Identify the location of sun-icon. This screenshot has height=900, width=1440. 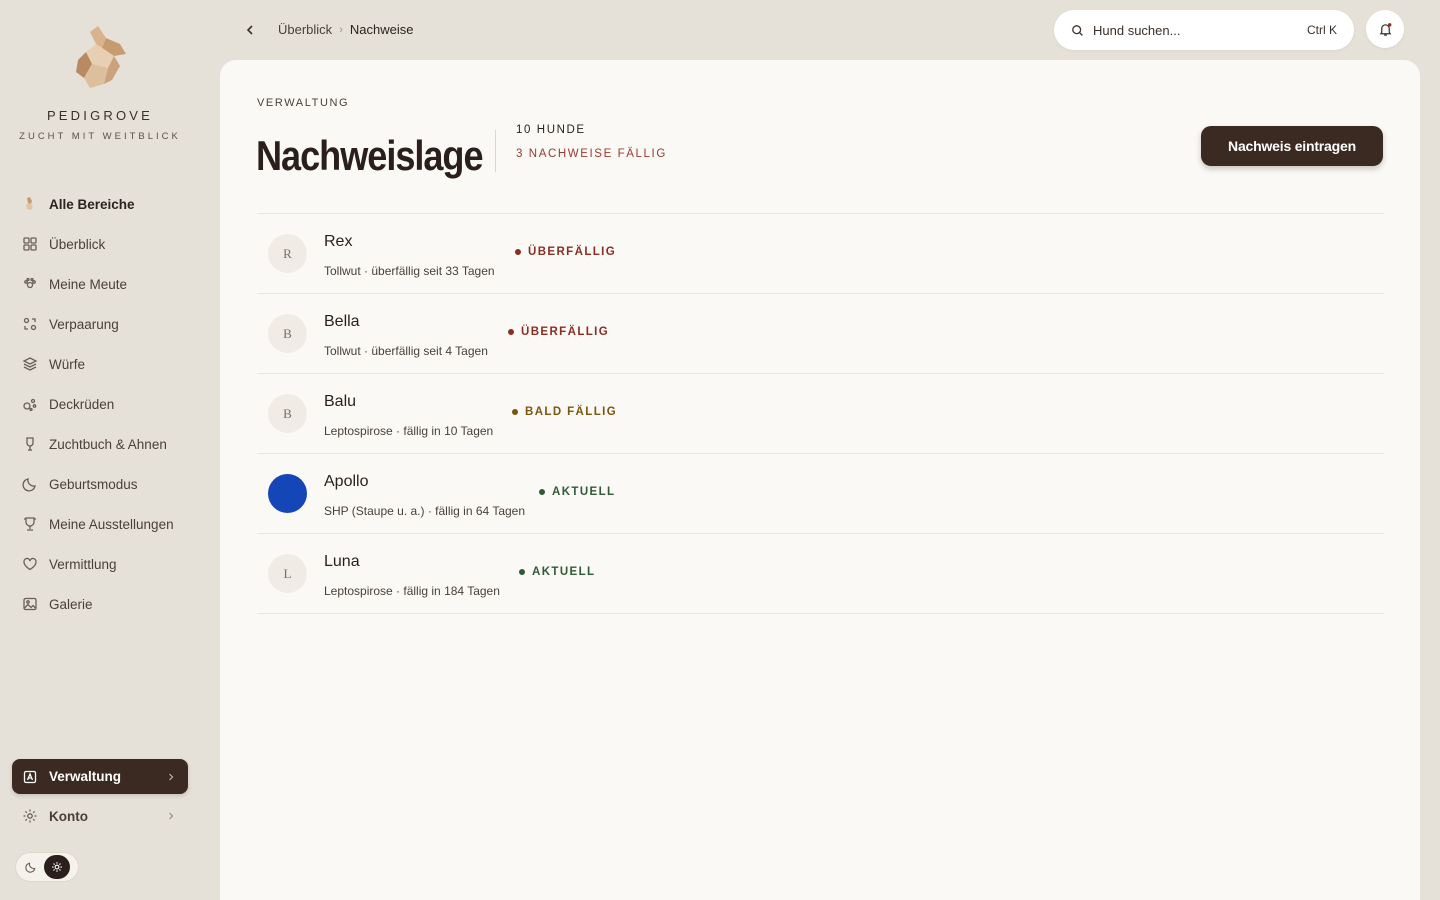
(57, 867).